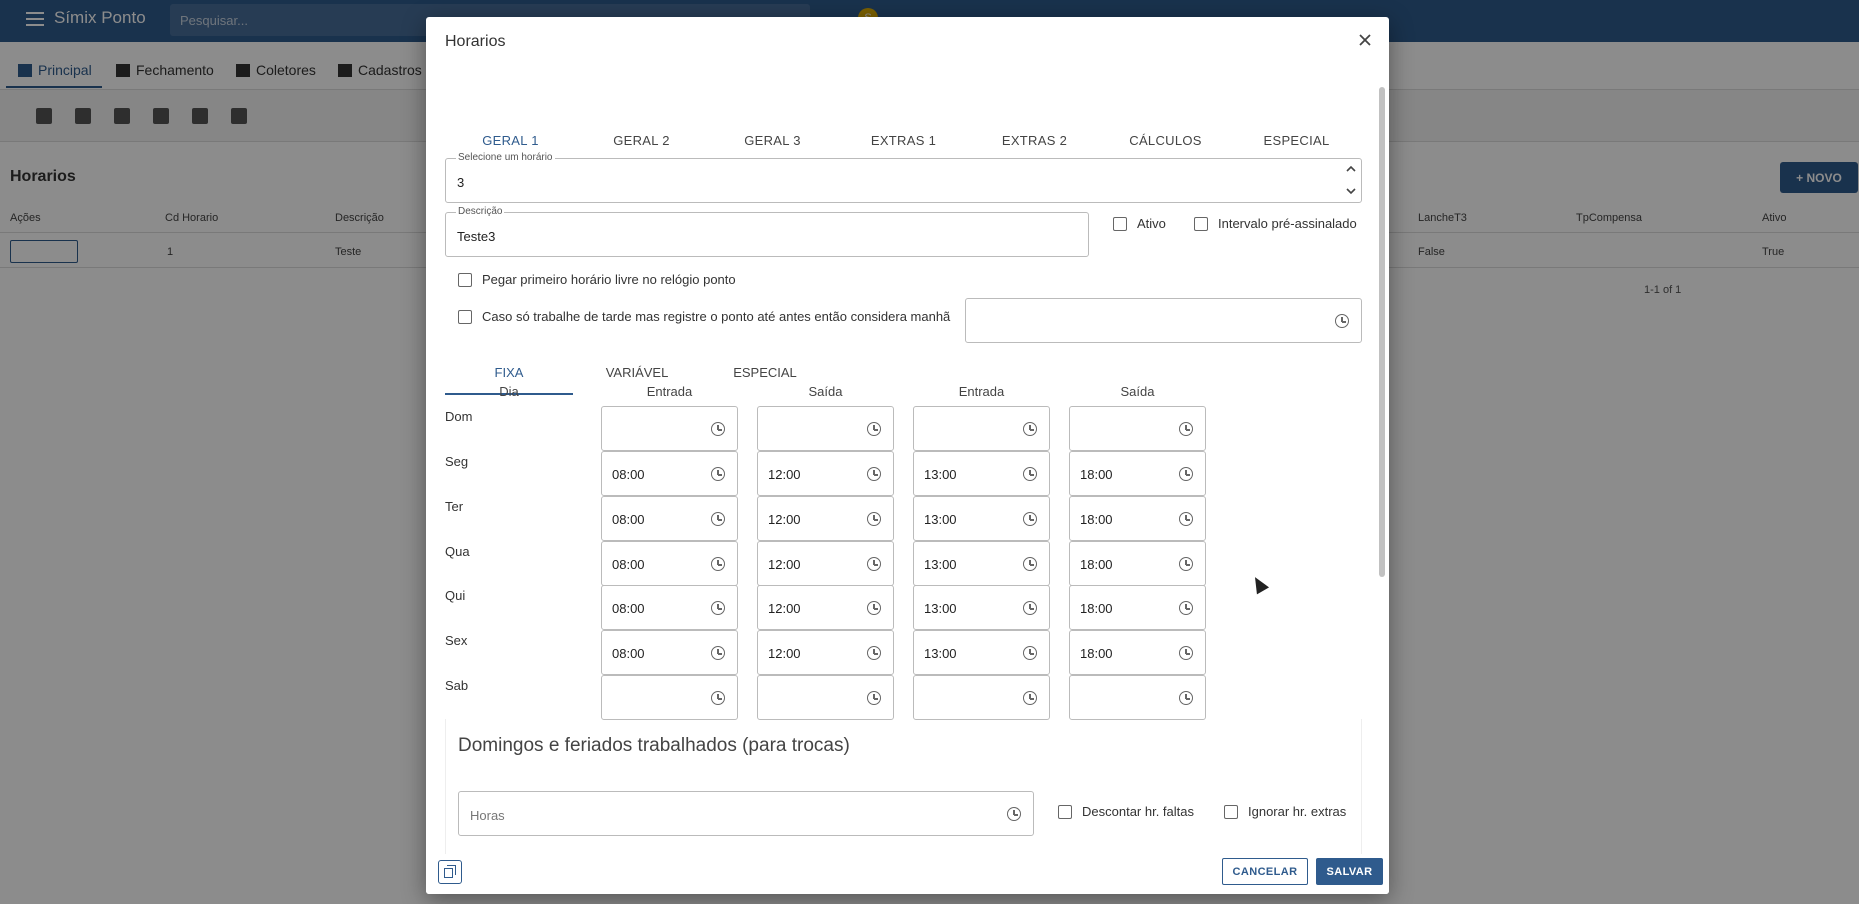  What do you see at coordinates (480, 211) in the screenshot?
I see `descricao-label: Descrição` at bounding box center [480, 211].